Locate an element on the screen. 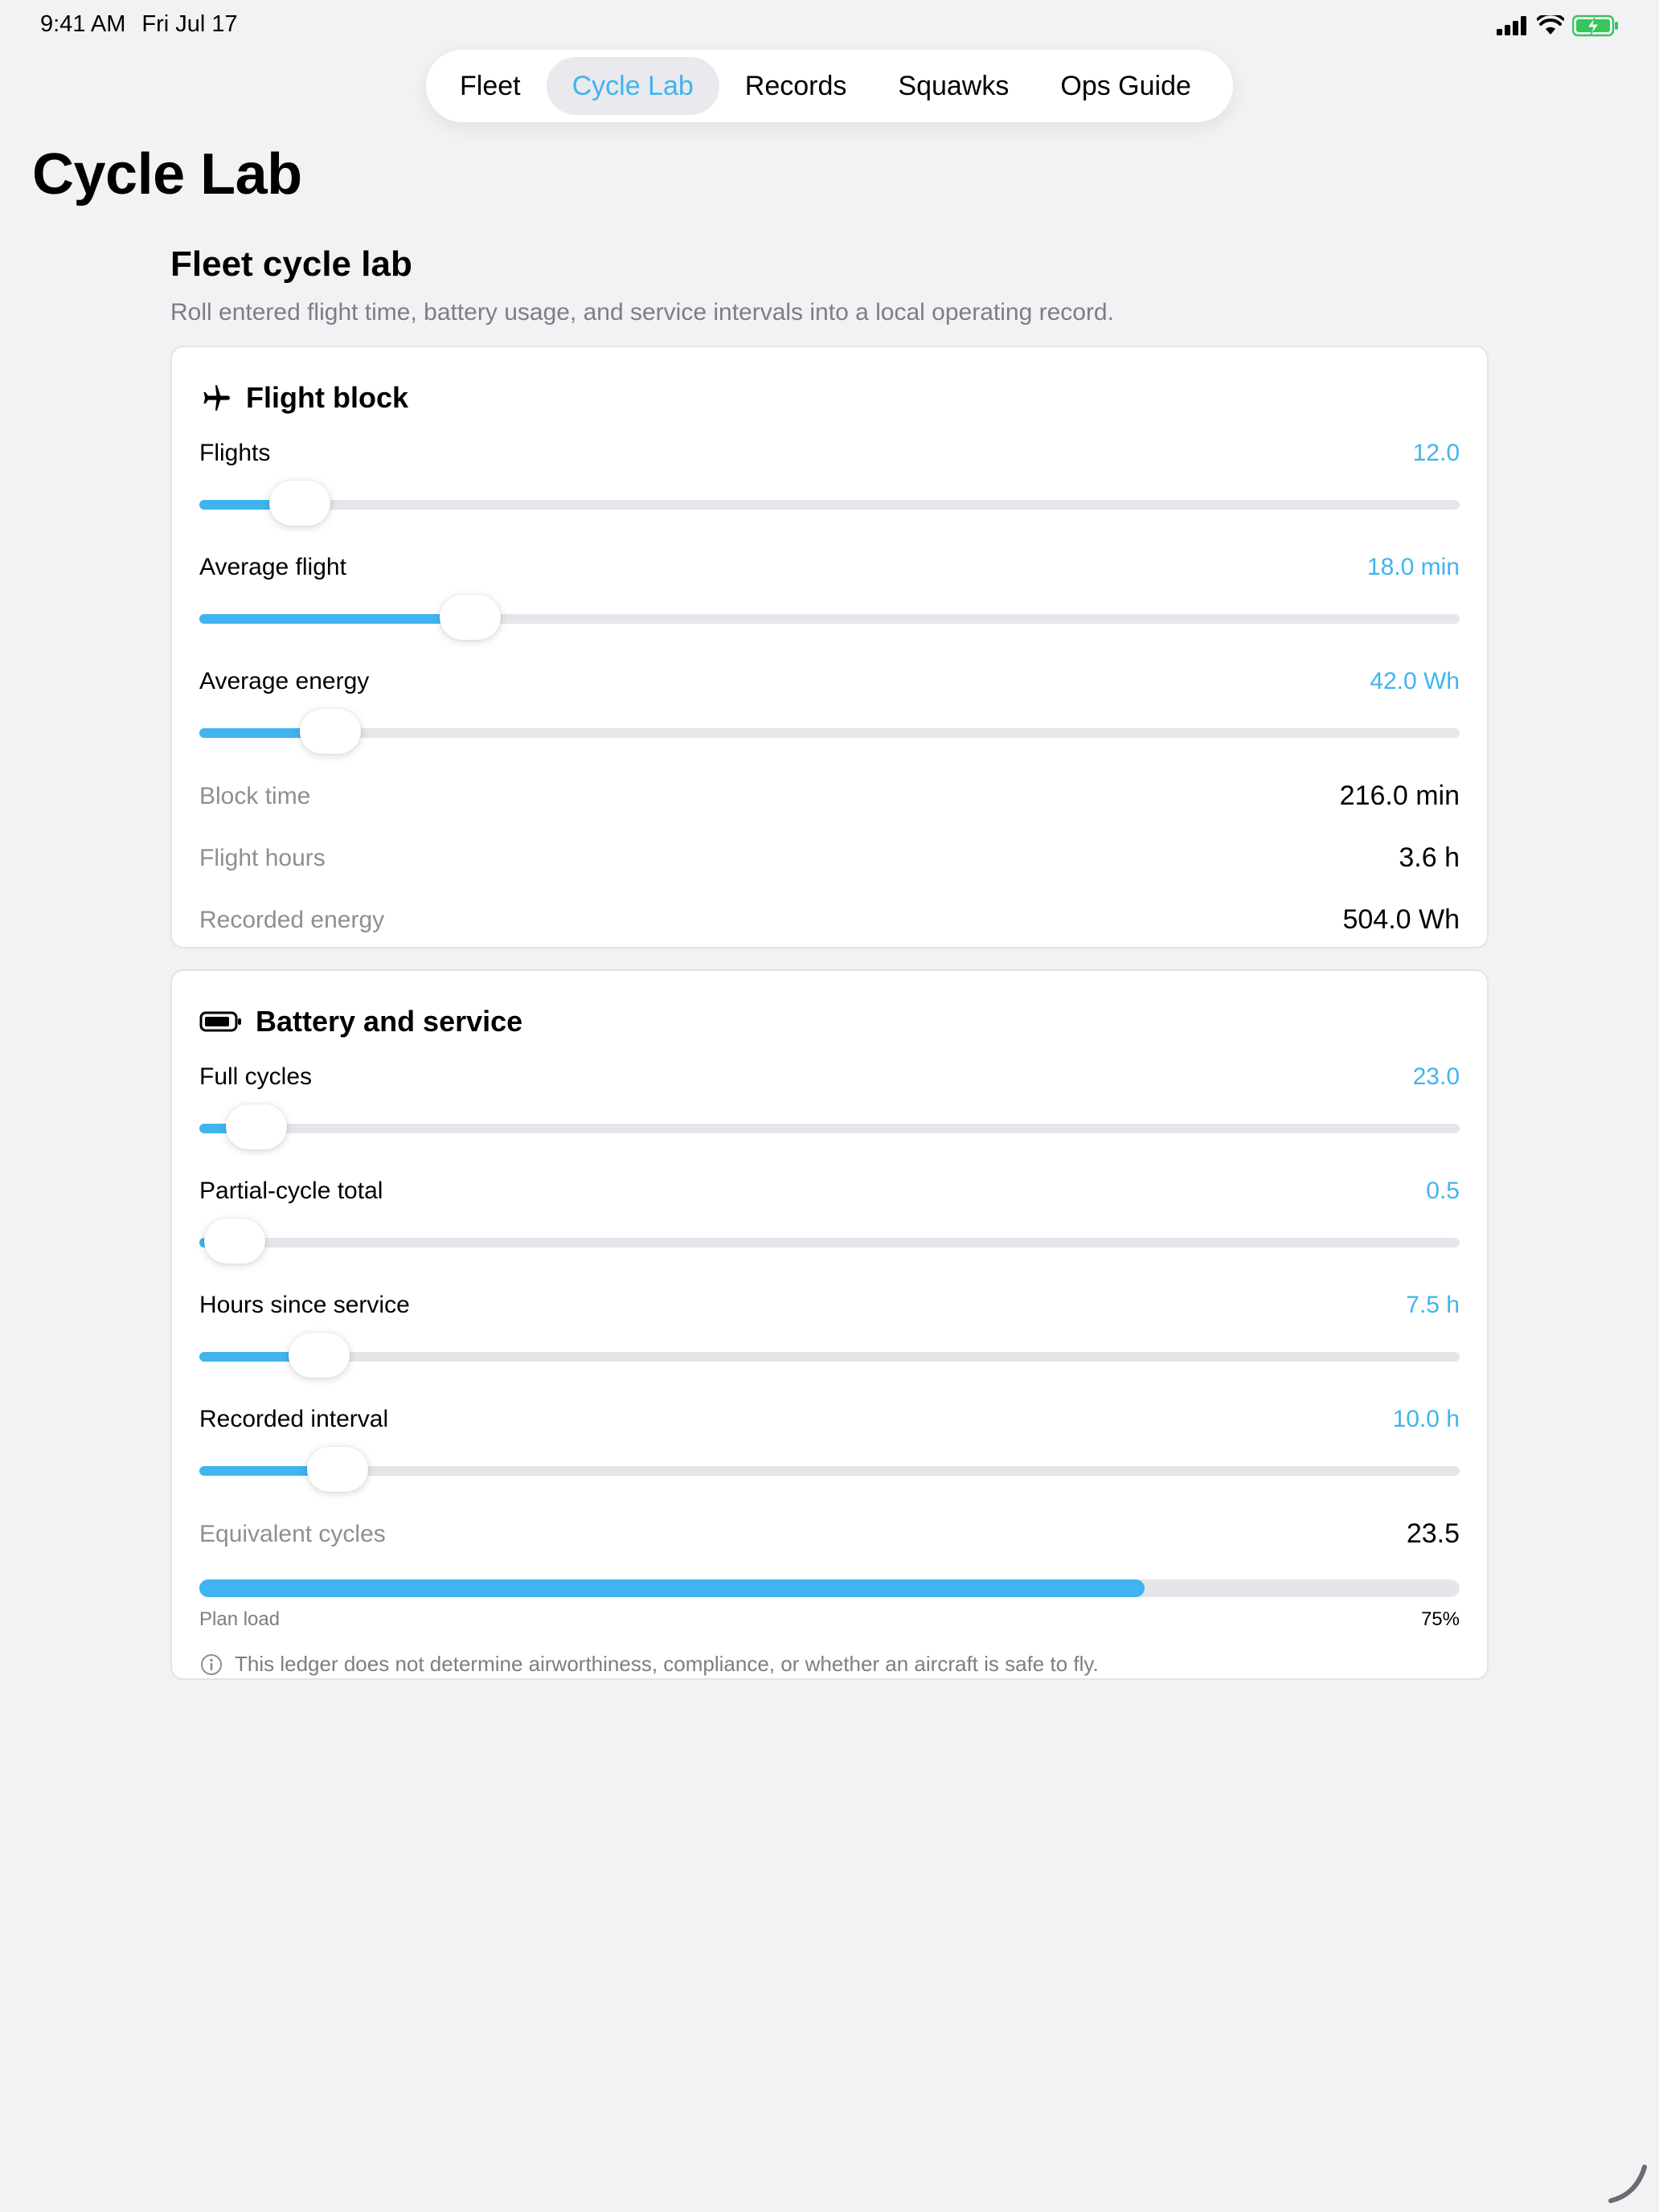 Image resolution: width=1659 pixels, height=2212 pixels. battery-service-header: Battery and service is located at coordinates (829, 1010).